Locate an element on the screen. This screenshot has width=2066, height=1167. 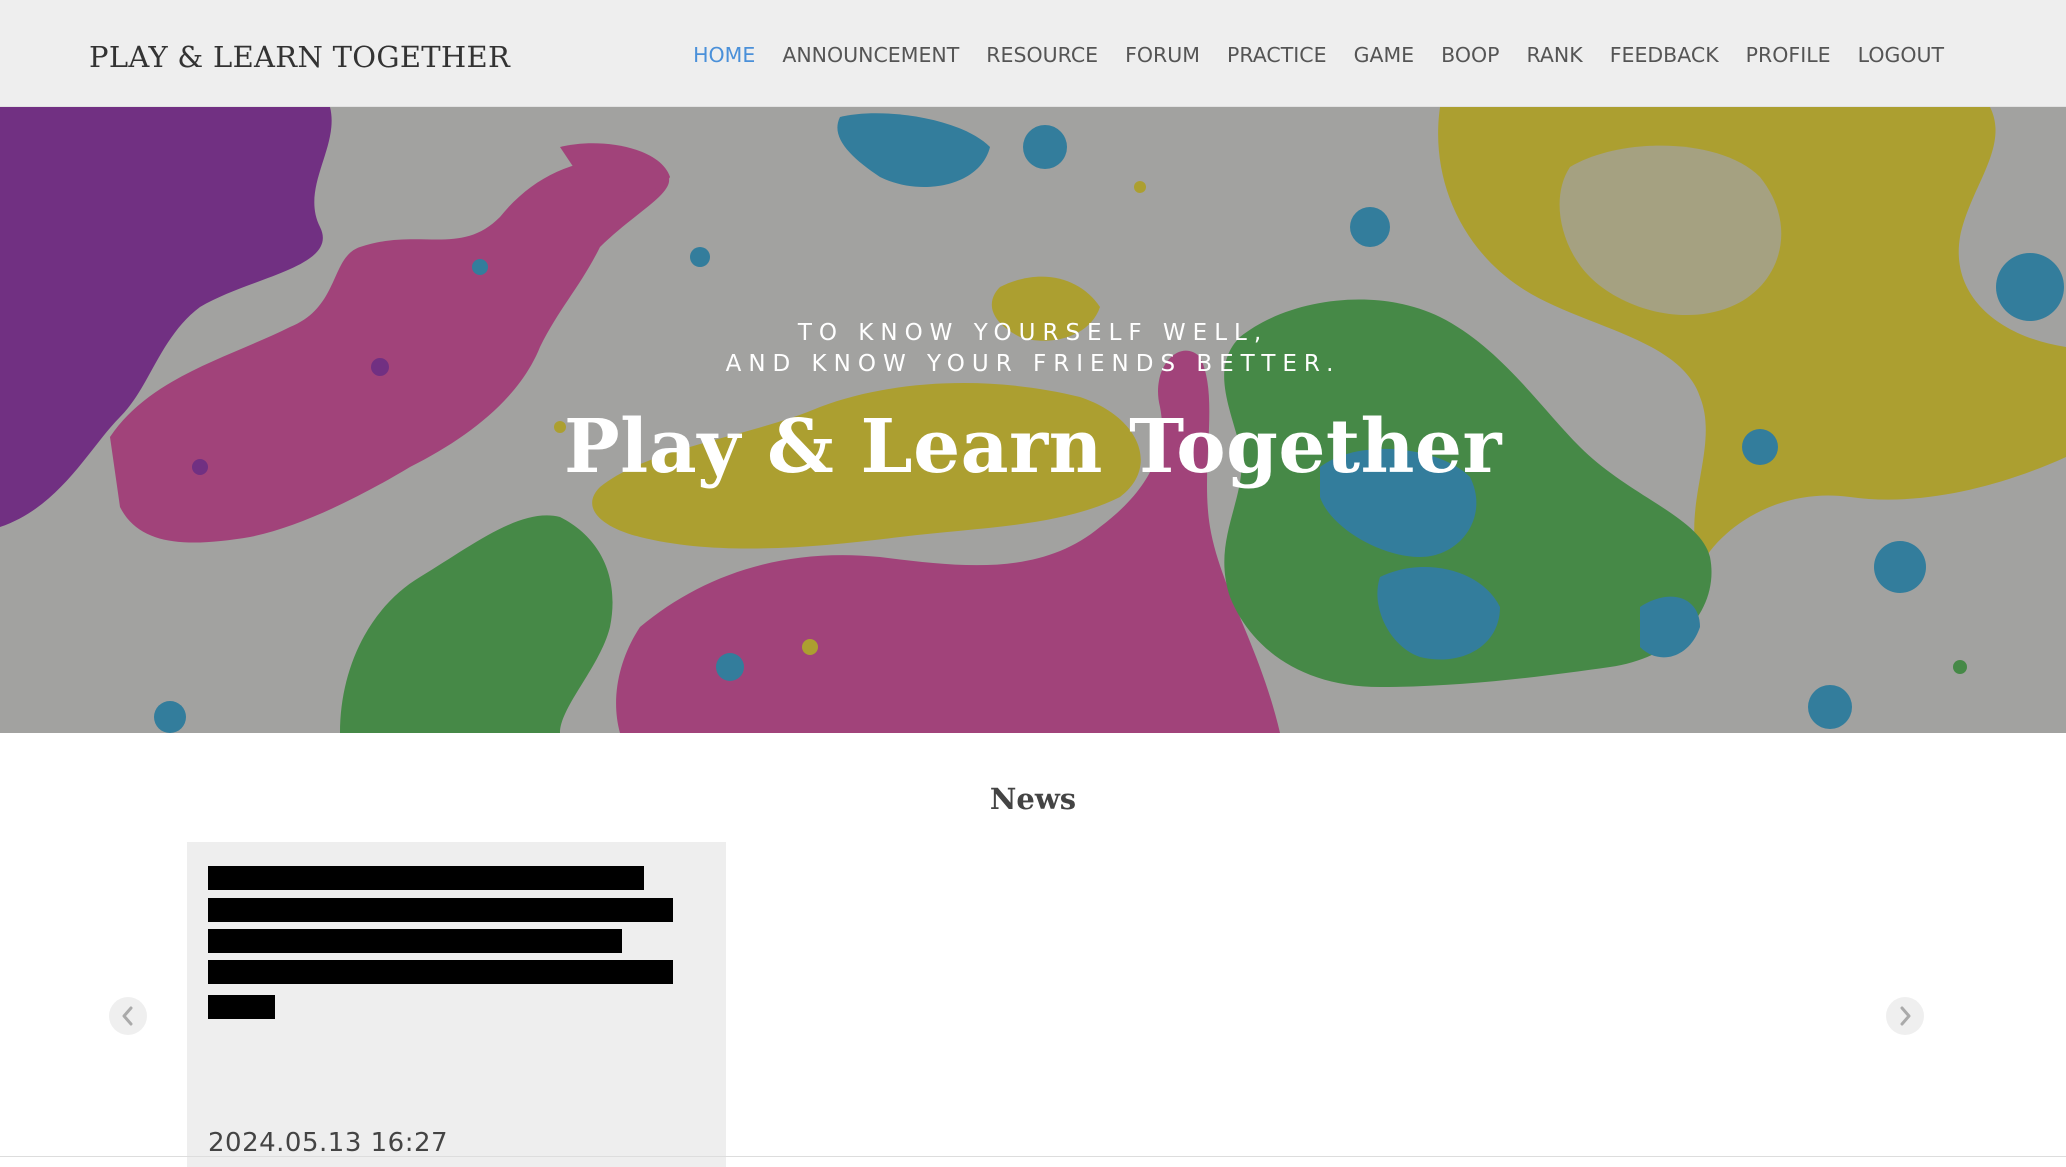
hero-tagline-line-1: TO KNOW YOURSELF WELL, is located at coordinates (1033, 333).